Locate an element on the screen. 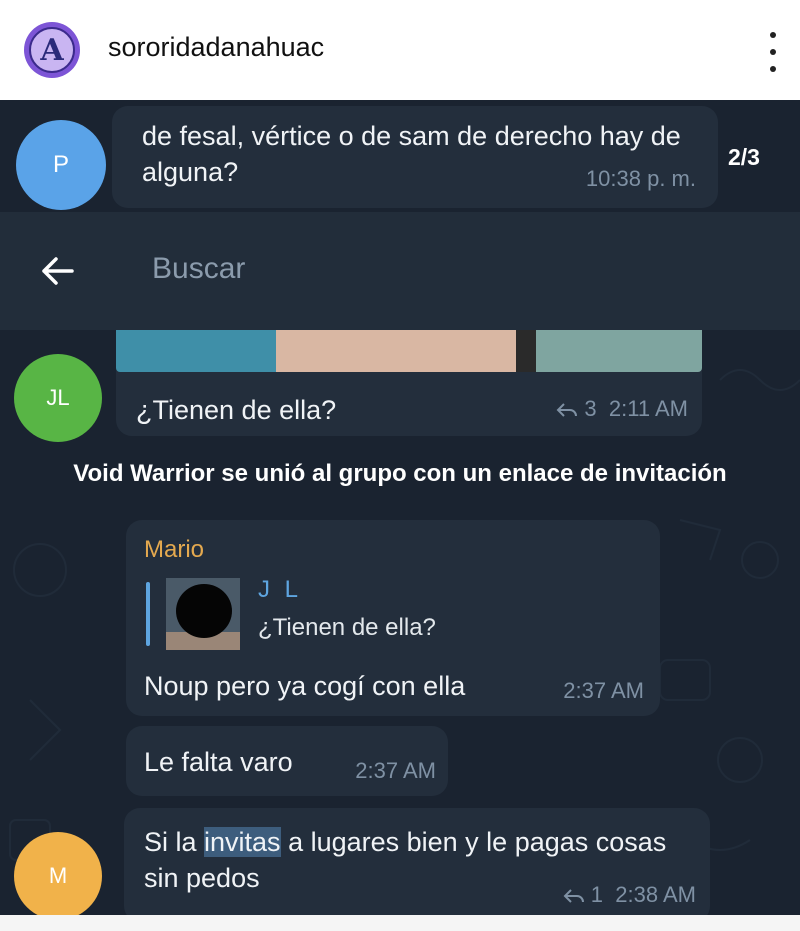 Image resolution: width=800 pixels, height=931 pixels. chat-search-bar: Buscar is located at coordinates (400, 271).